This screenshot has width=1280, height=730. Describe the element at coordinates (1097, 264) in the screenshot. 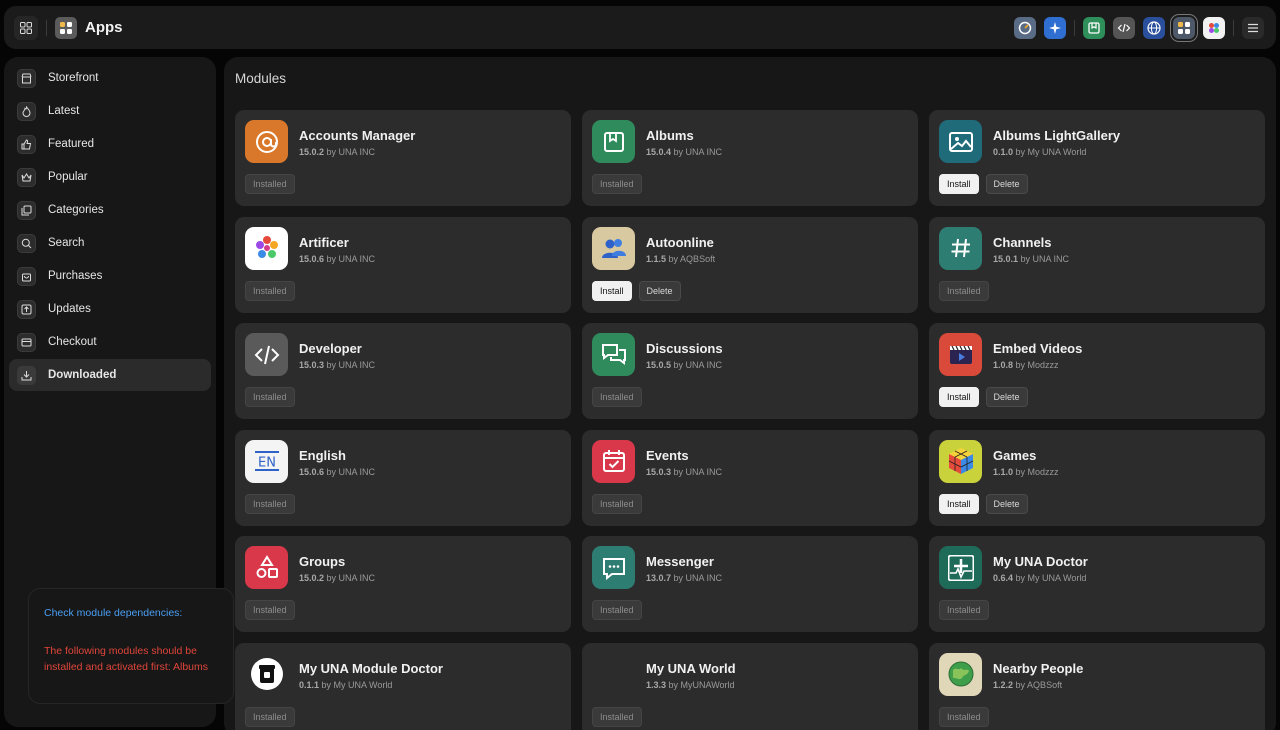

I see `module-card: Channels 15.0.1 by UNA INC Installed` at that location.